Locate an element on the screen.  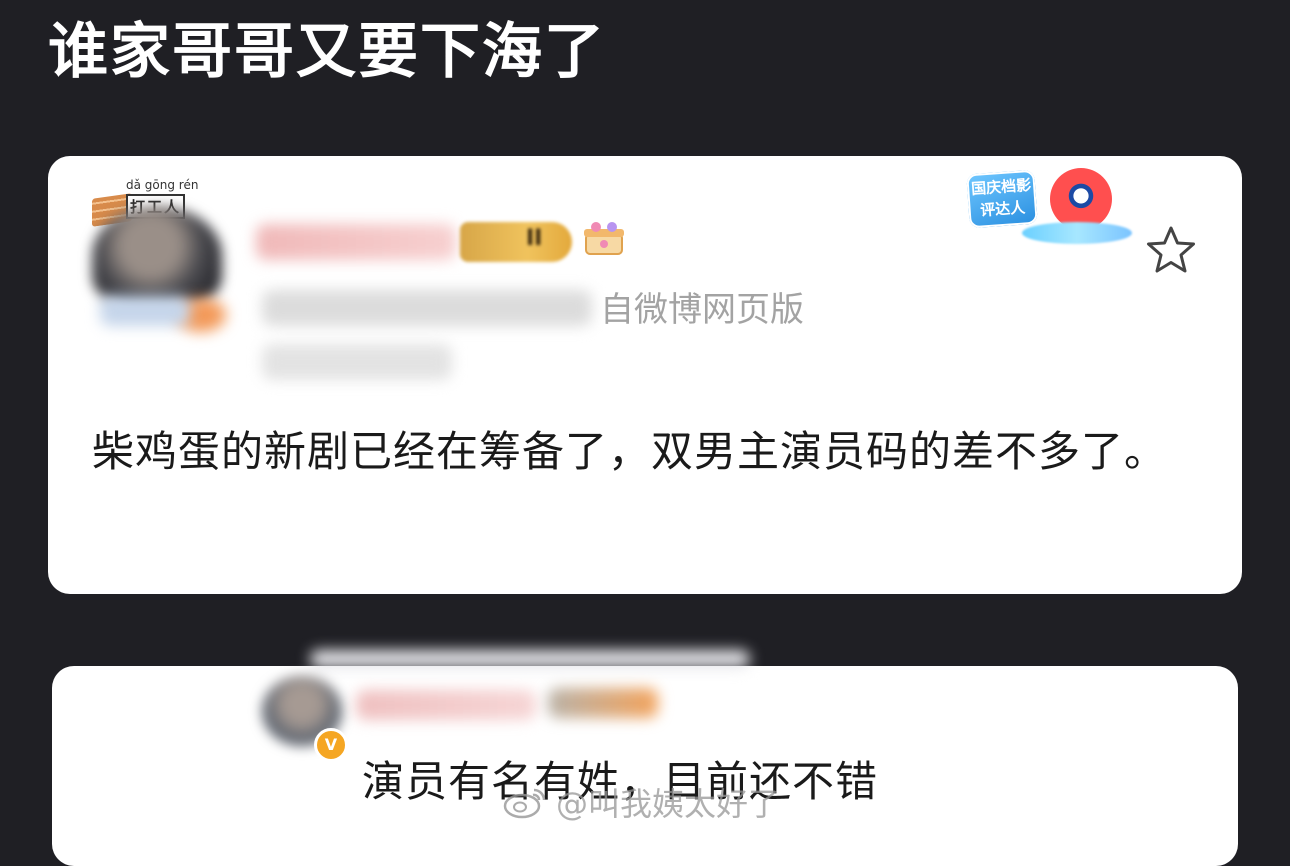
weibo-icon is located at coordinates (524, 803).